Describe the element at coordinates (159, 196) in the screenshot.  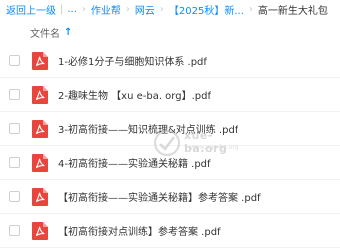
I see `file-name: 【初高衔接——实验通关秘籍】参考答案 .pdf` at that location.